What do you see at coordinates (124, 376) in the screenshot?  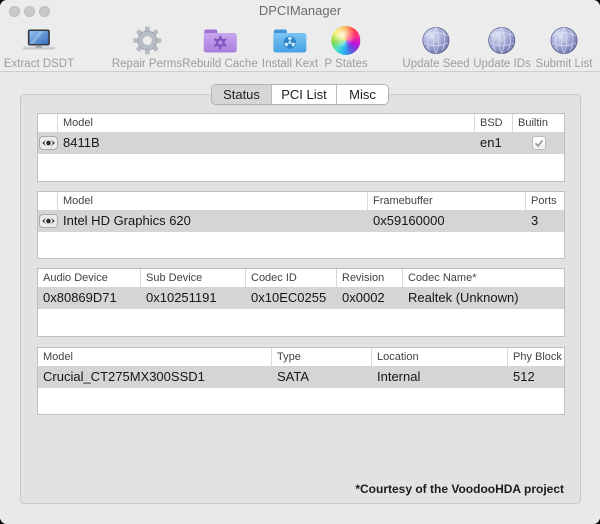 I see `cell-storage-model: Crucial_CT275MX300SSD1` at bounding box center [124, 376].